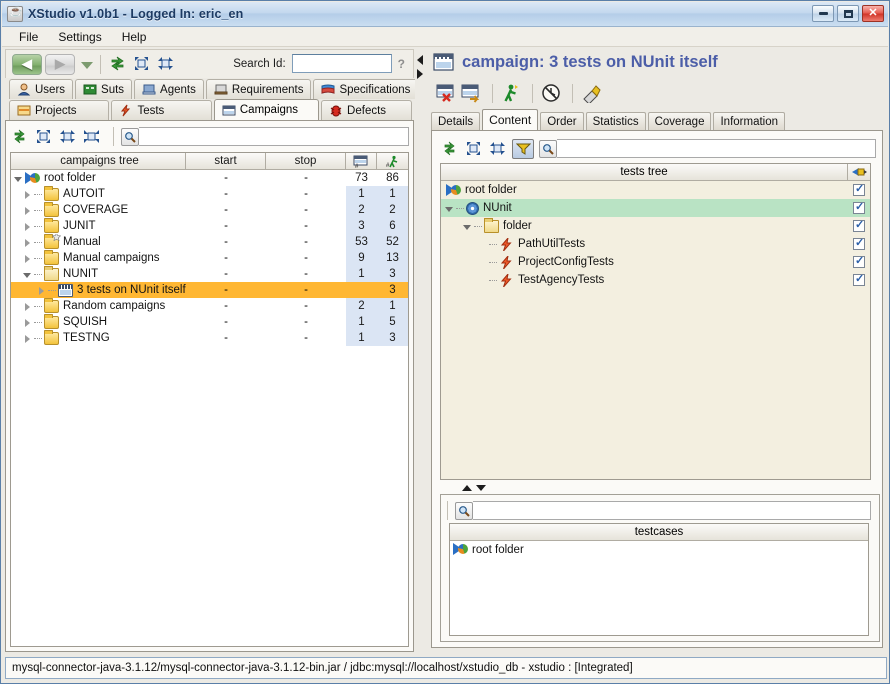  Describe the element at coordinates (209, 226) in the screenshot. I see `table-row: JUNIT - - 3 6` at that location.